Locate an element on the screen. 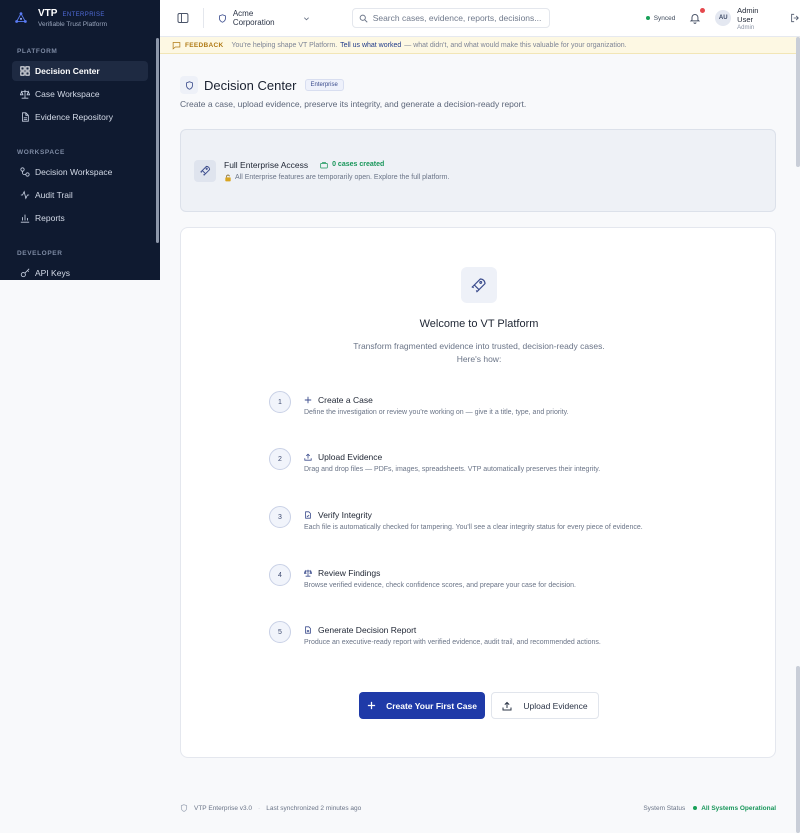  case-count-badge: 0 cases created is located at coordinates (352, 165).